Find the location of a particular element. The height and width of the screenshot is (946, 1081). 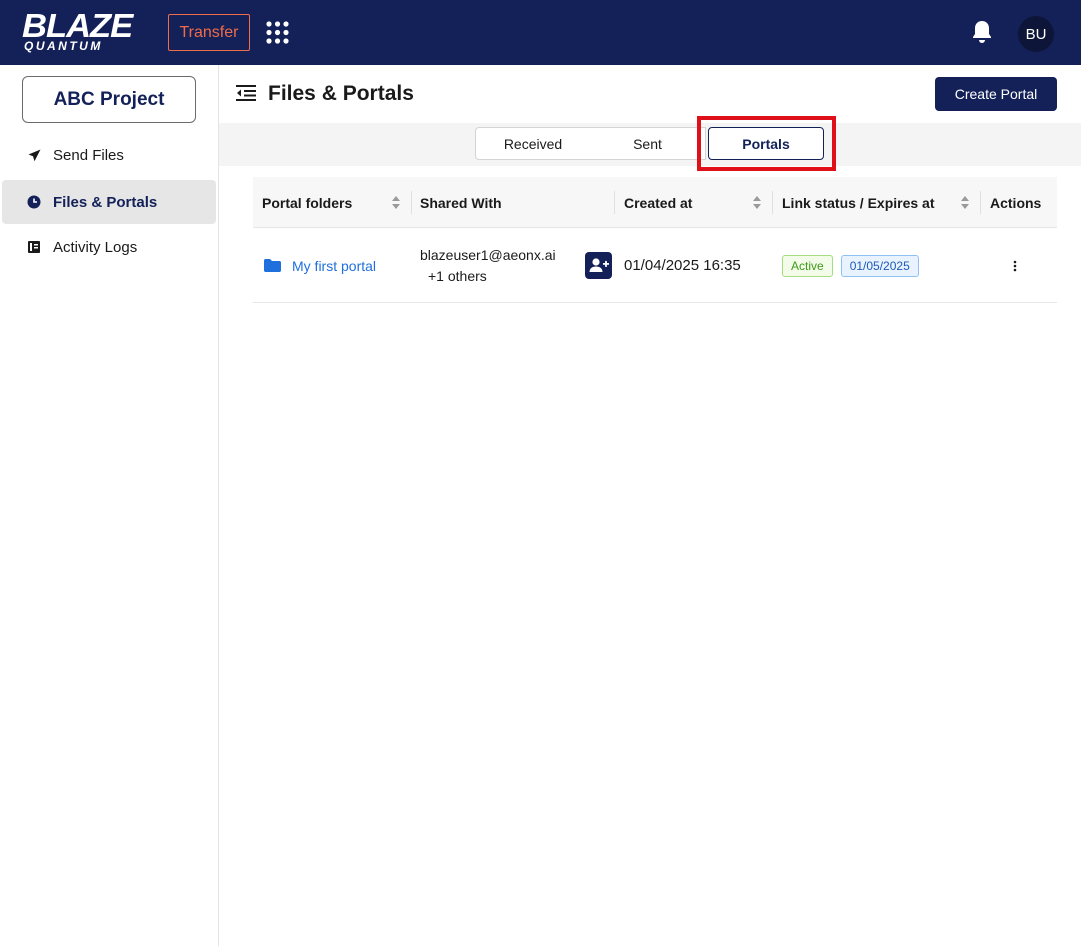

column-header-shared-with: Shared With is located at coordinates (461, 202).